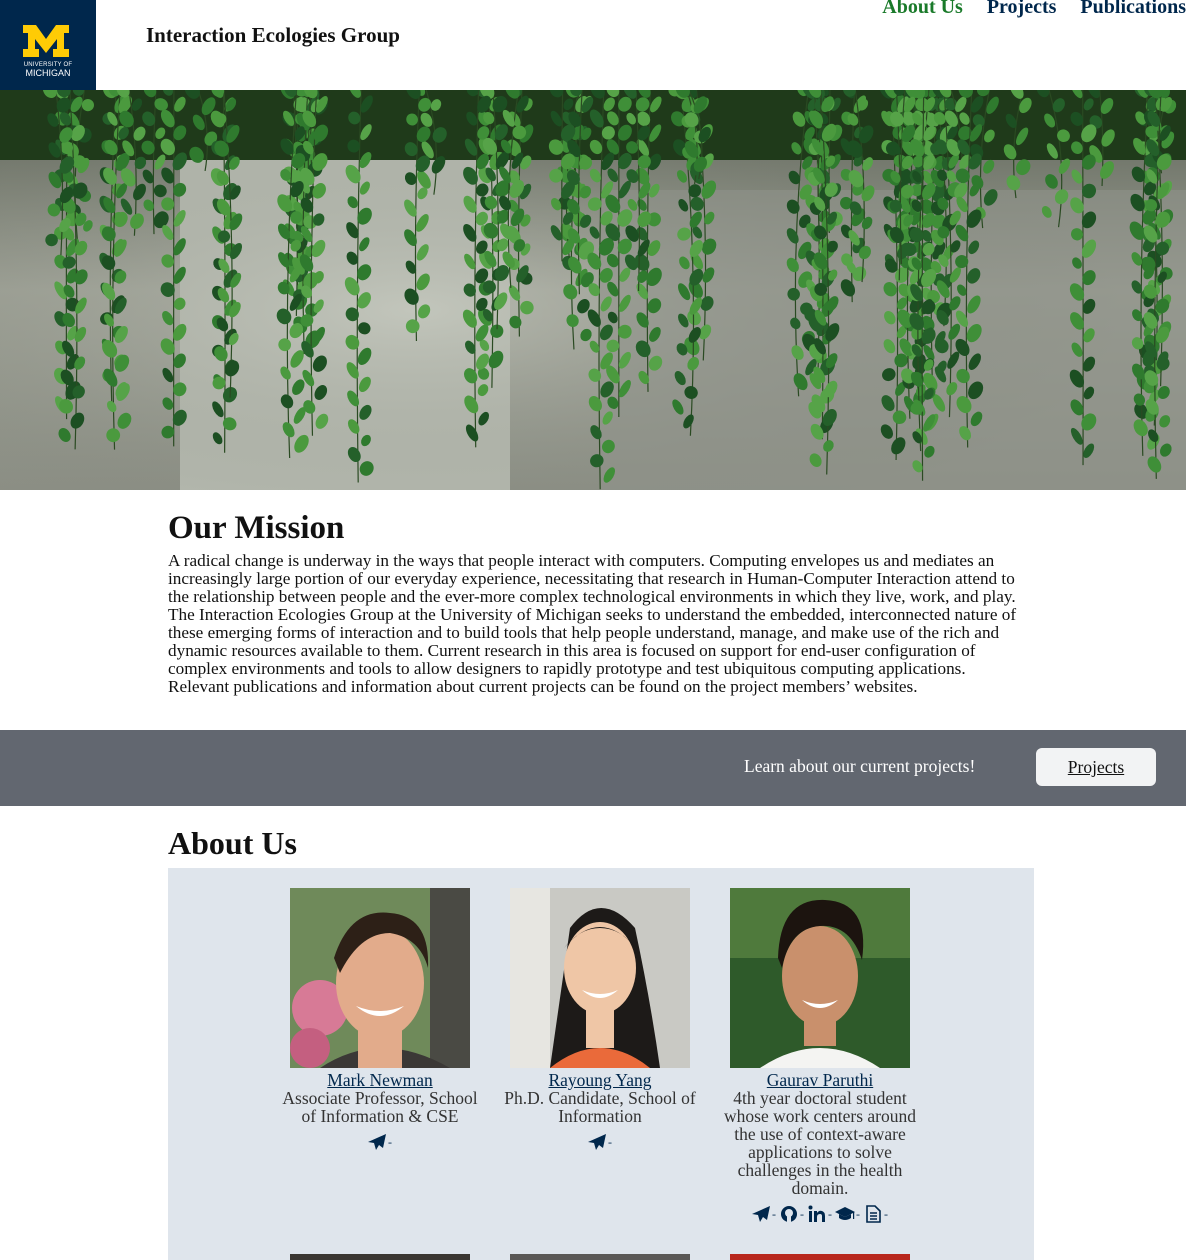 This screenshot has height=1260, width=1186. I want to click on block-m-icon, so click(46, 41).